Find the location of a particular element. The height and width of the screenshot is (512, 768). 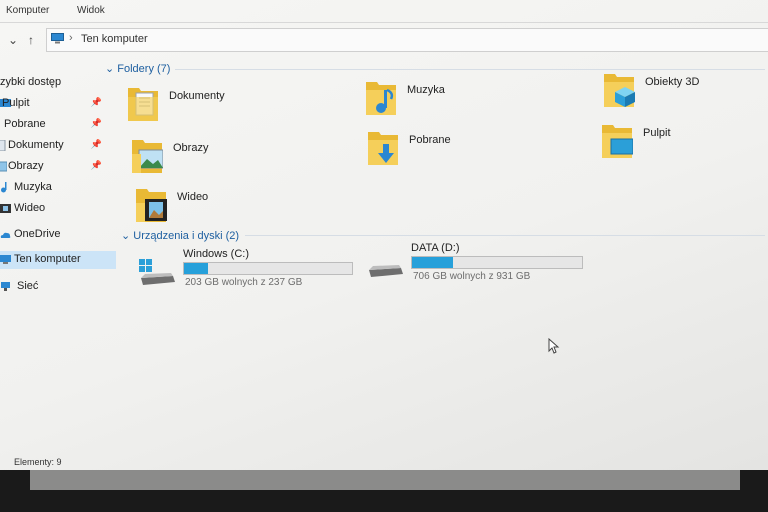

drive-name: DATA (D:) is located at coordinates (435, 248).